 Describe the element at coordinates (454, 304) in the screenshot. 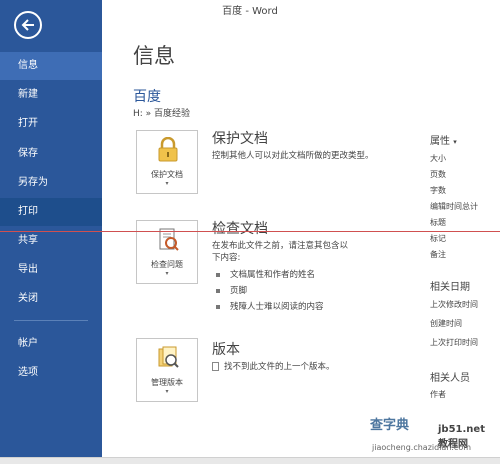

I see `date-label: 上次修改时间` at that location.